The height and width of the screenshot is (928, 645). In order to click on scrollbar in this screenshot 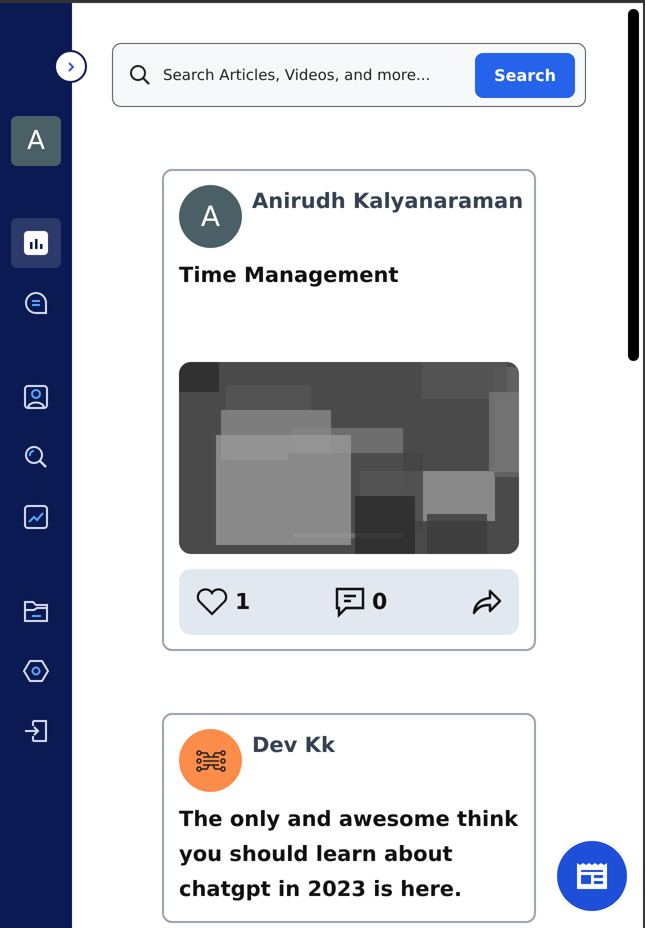, I will do `click(633, 185)`.